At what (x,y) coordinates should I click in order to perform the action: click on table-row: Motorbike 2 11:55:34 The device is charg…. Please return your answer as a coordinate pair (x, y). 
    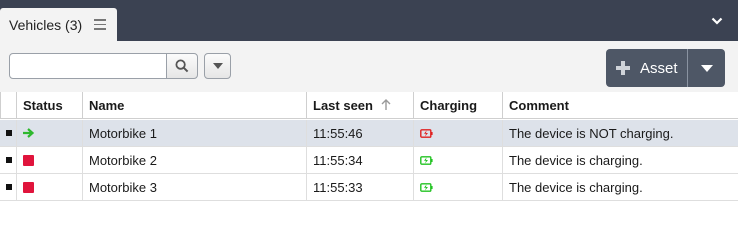
    Looking at the image, I should click on (369, 160).